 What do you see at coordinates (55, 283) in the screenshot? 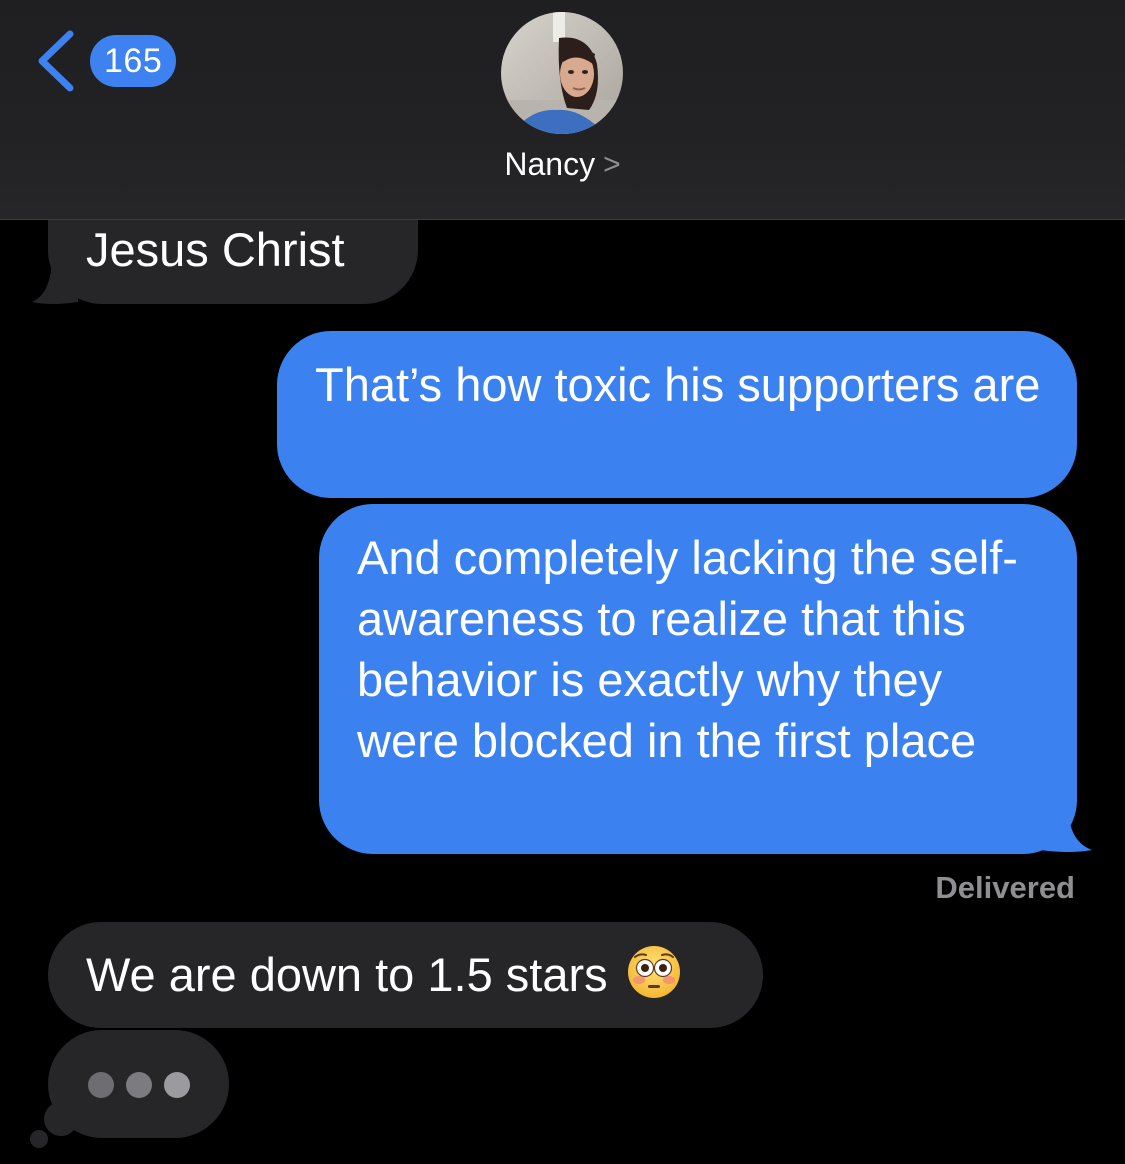
I see `incoming-bubble-tail` at bounding box center [55, 283].